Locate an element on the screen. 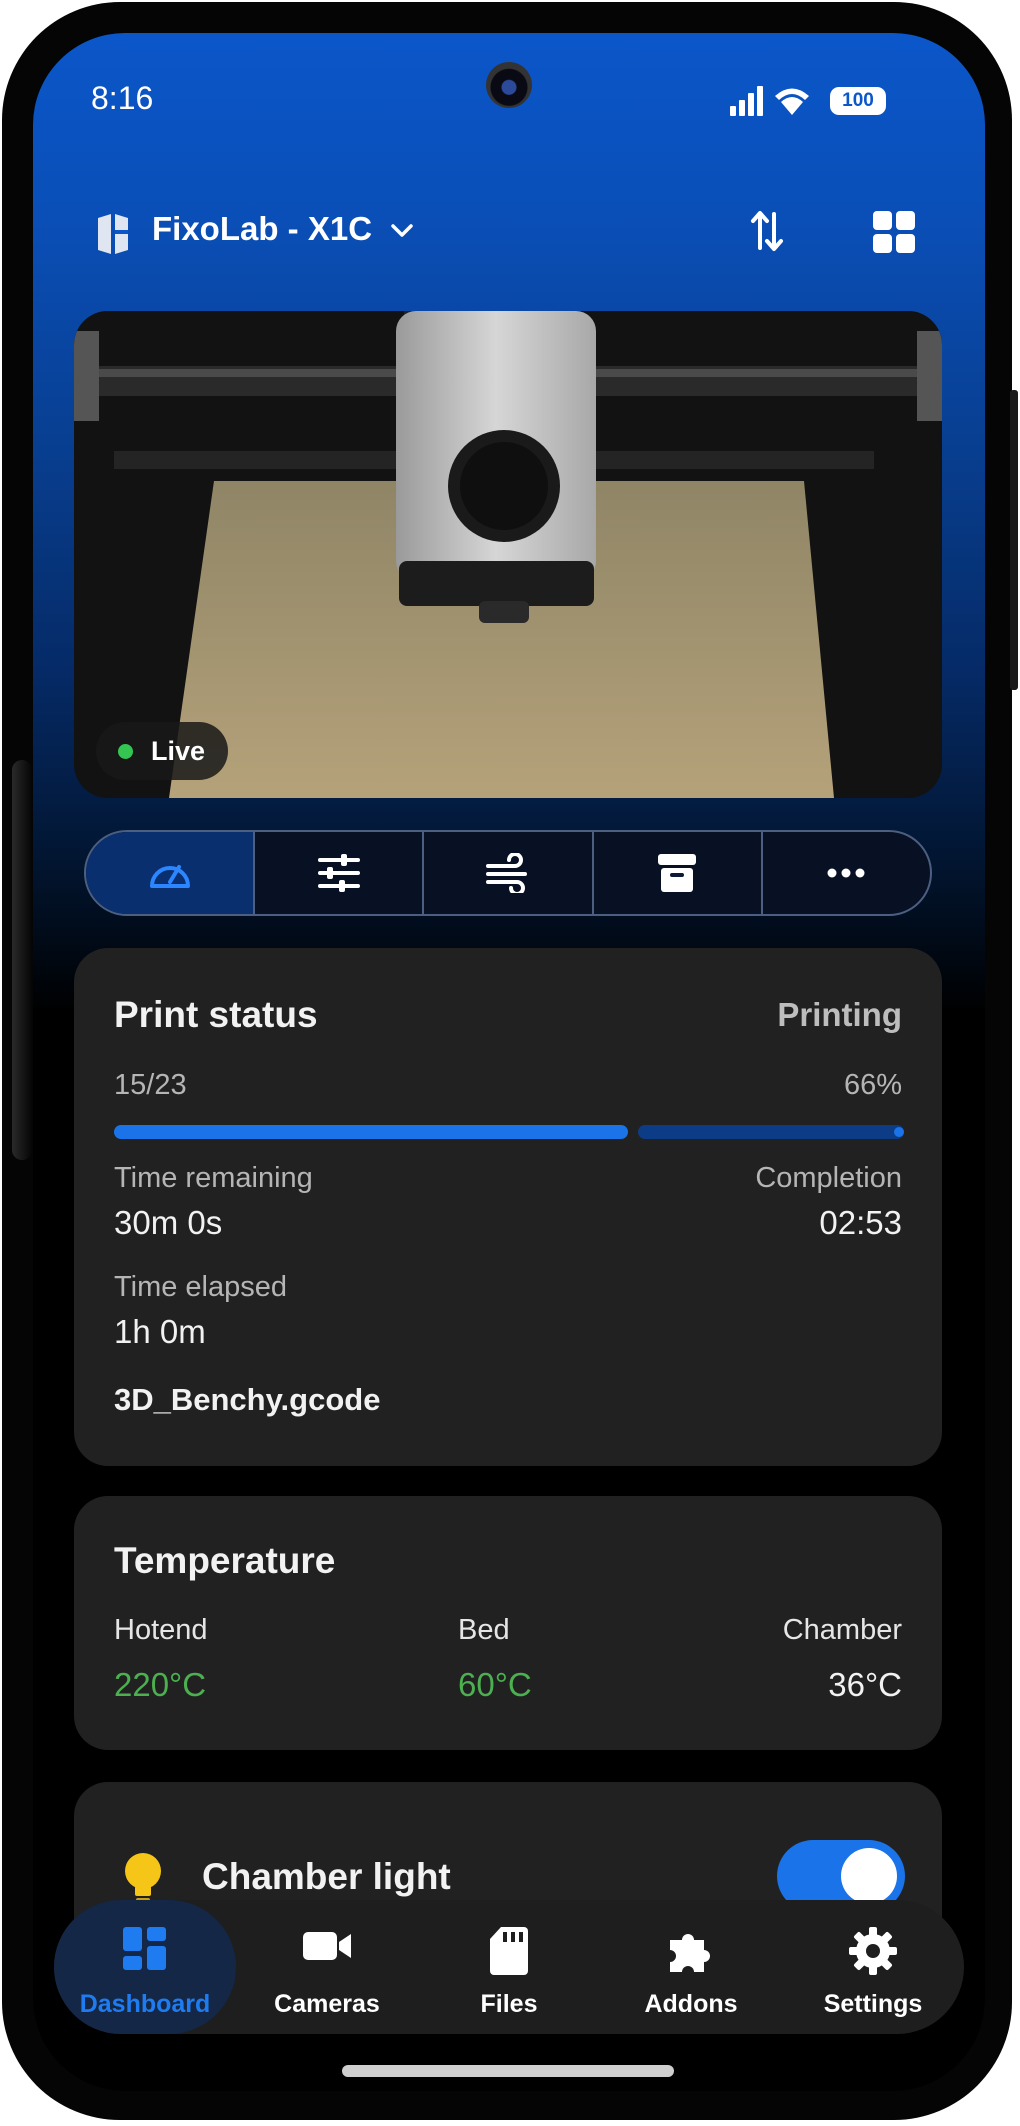 The width and height of the screenshot is (1020, 2126). battery-indicator: 100 is located at coordinates (858, 101).